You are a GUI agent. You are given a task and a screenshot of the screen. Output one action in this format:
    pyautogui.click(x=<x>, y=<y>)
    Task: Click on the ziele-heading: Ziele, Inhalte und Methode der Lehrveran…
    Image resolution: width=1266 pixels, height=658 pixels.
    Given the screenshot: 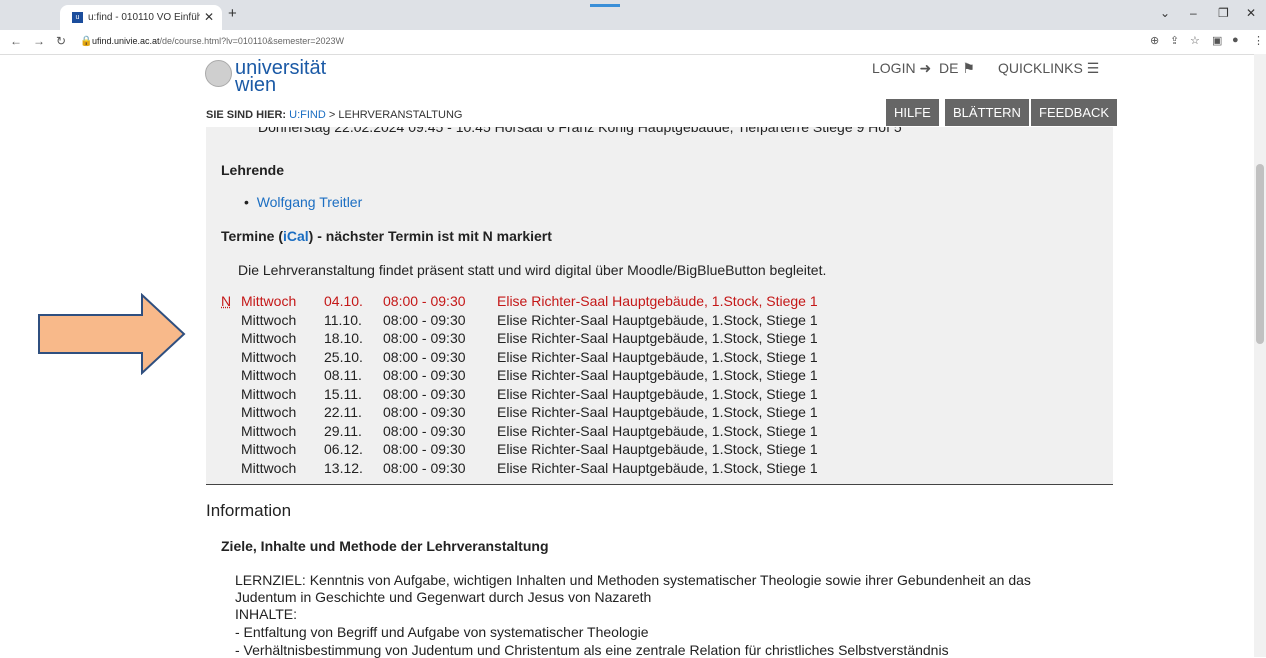 What is the action you would take?
    pyautogui.click(x=385, y=546)
    